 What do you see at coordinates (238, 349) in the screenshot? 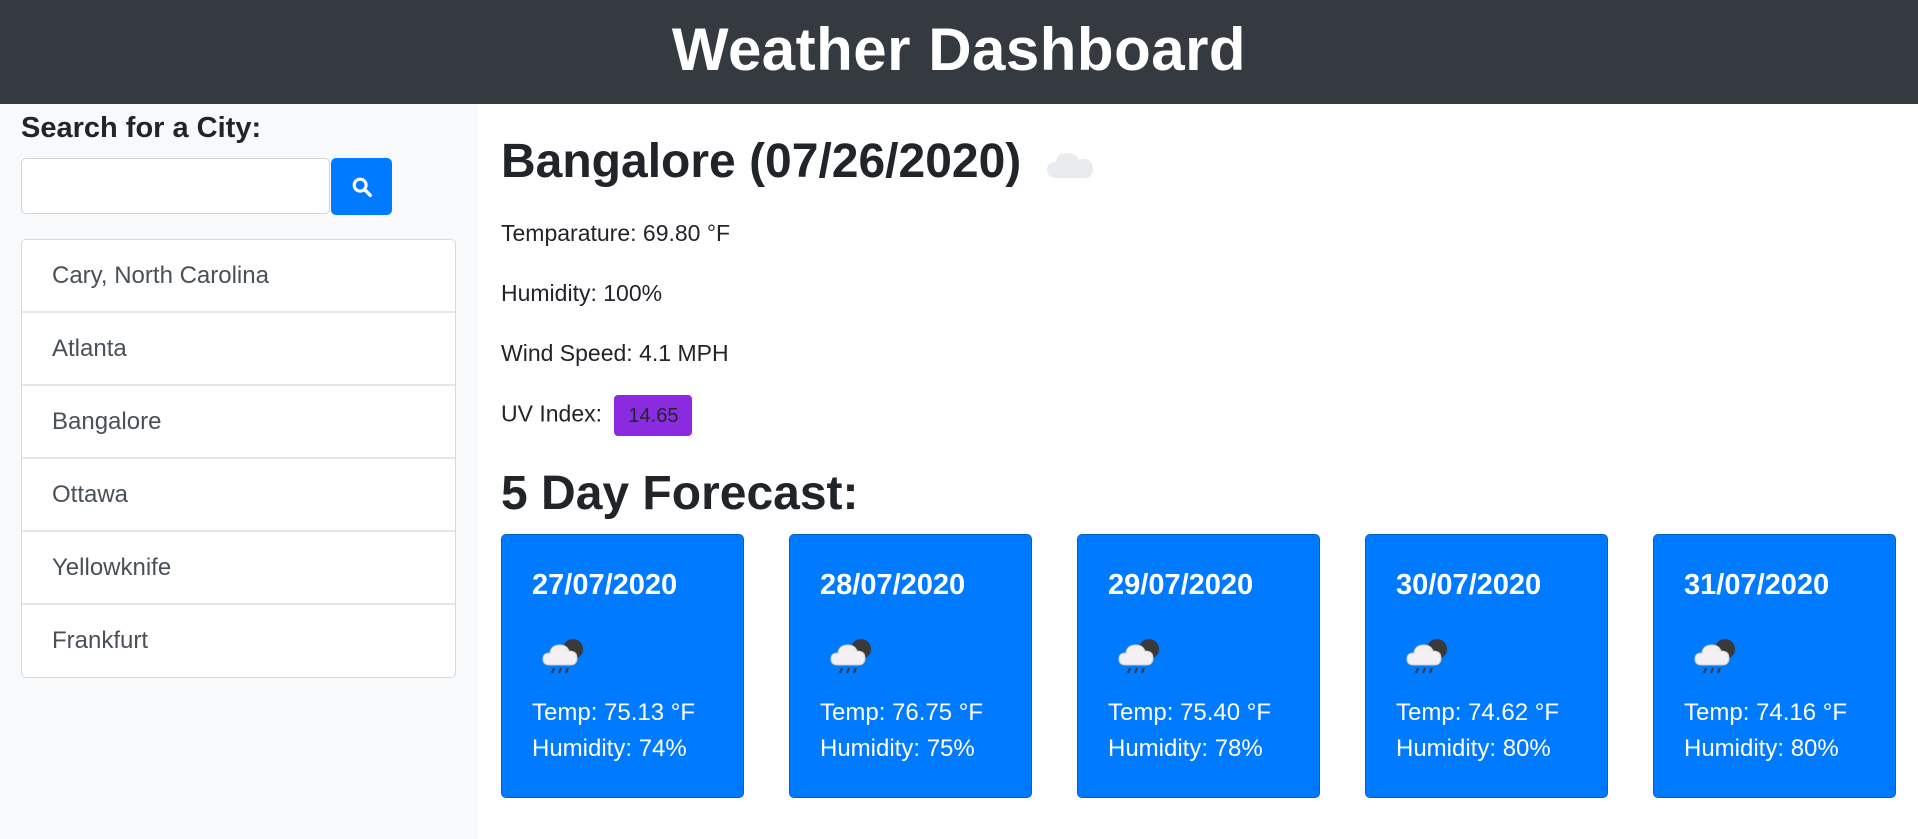
I see `city-item-atlanta: Atlanta` at bounding box center [238, 349].